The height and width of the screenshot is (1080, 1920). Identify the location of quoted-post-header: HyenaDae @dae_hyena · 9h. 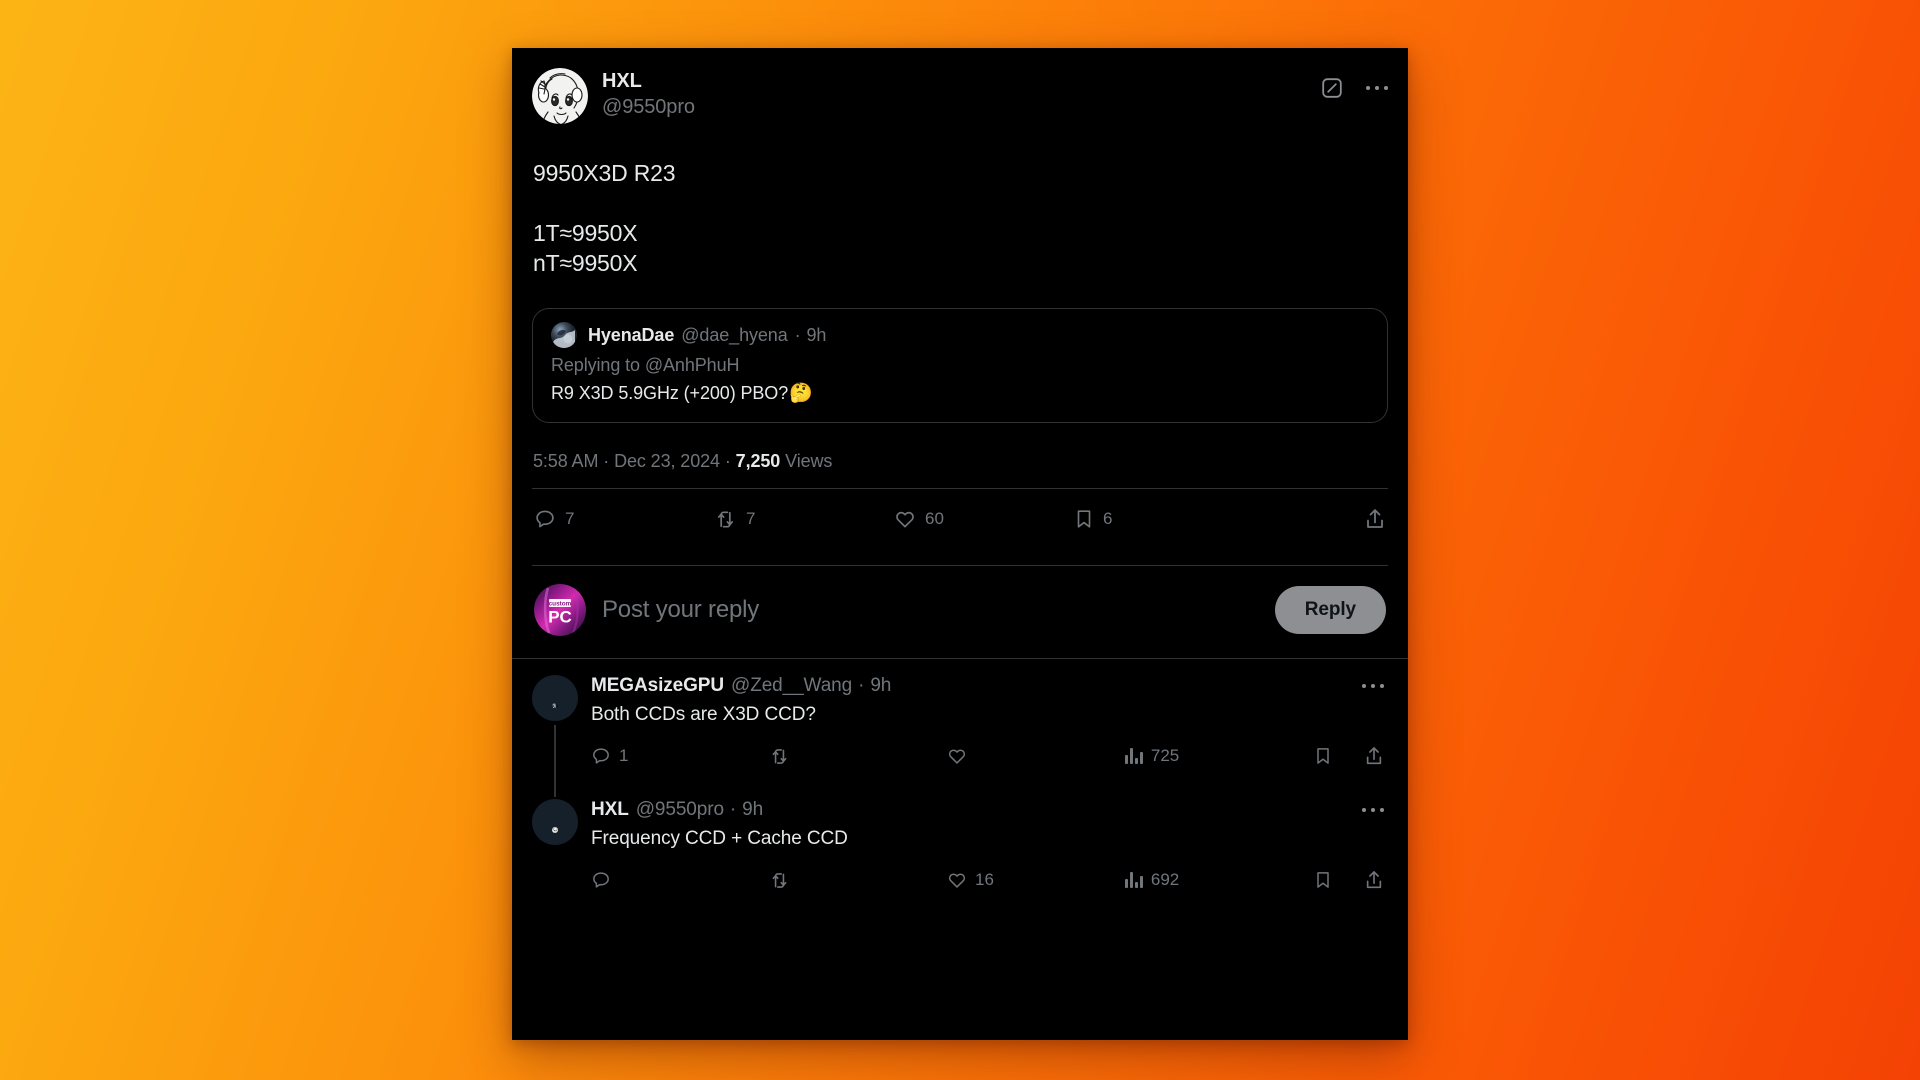
(960, 335).